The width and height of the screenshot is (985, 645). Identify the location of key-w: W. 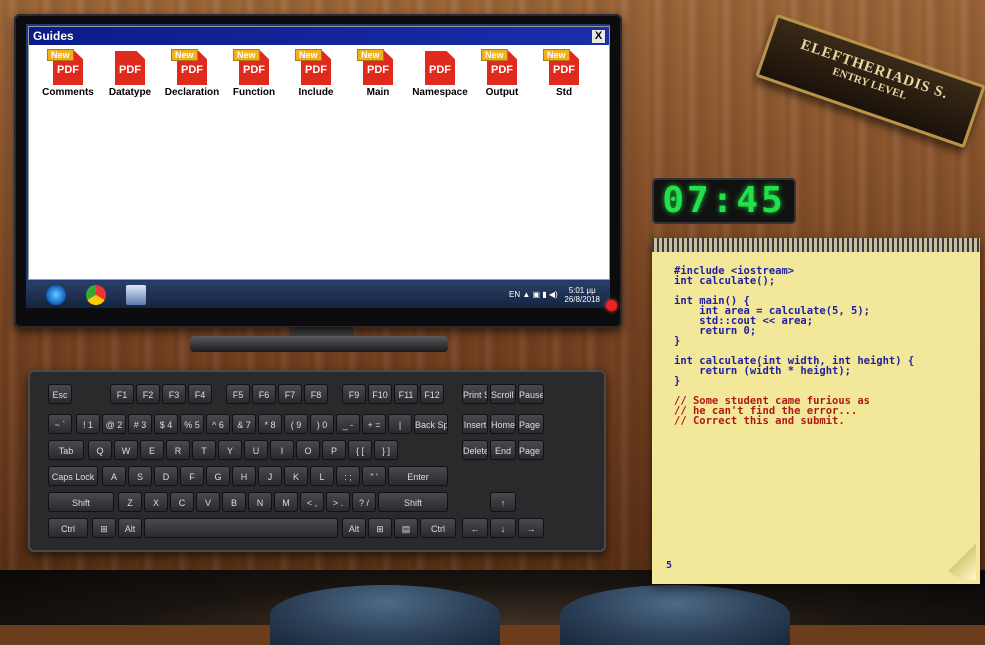
(126, 450).